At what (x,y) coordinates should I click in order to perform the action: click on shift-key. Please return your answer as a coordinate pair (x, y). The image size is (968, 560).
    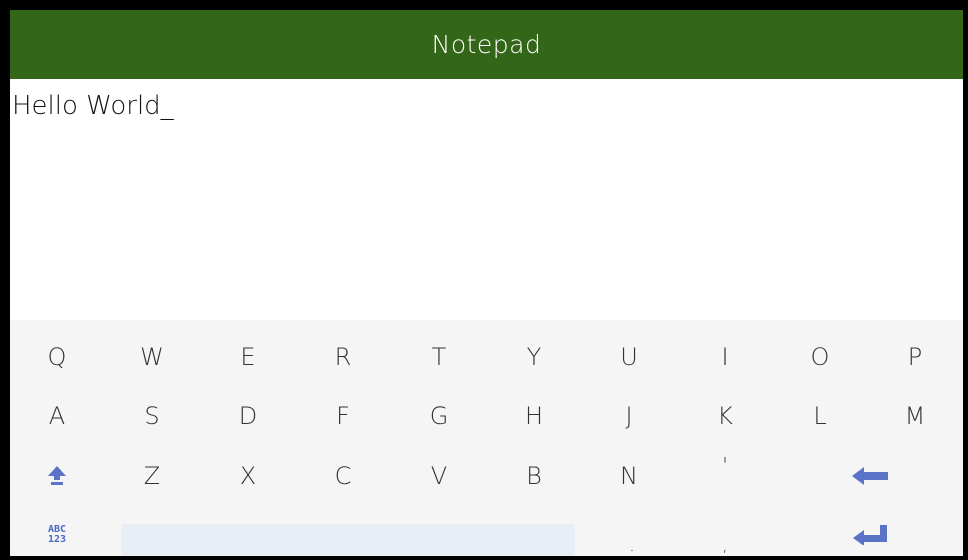
    Looking at the image, I should click on (57, 476).